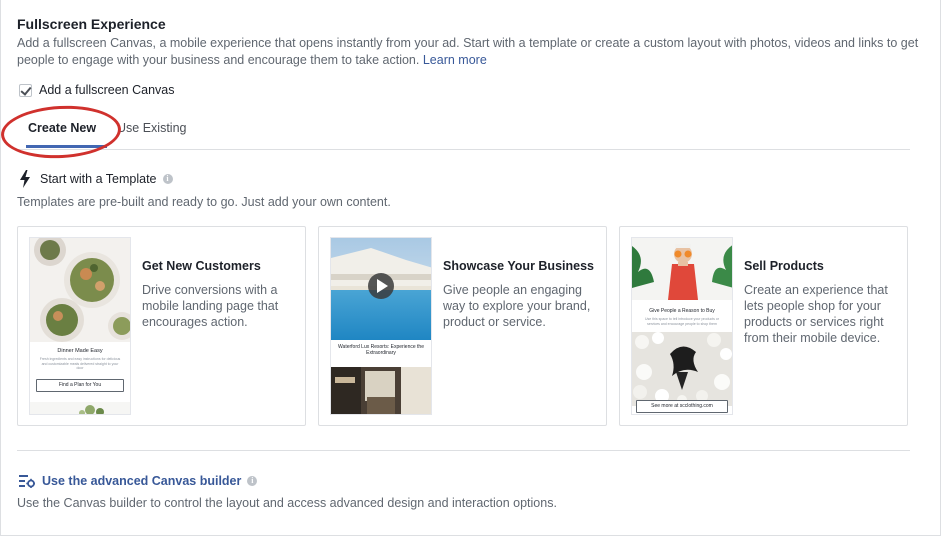 This screenshot has height=536, width=941. Describe the element at coordinates (518, 266) in the screenshot. I see `card-title: Showcase Your Business` at that location.